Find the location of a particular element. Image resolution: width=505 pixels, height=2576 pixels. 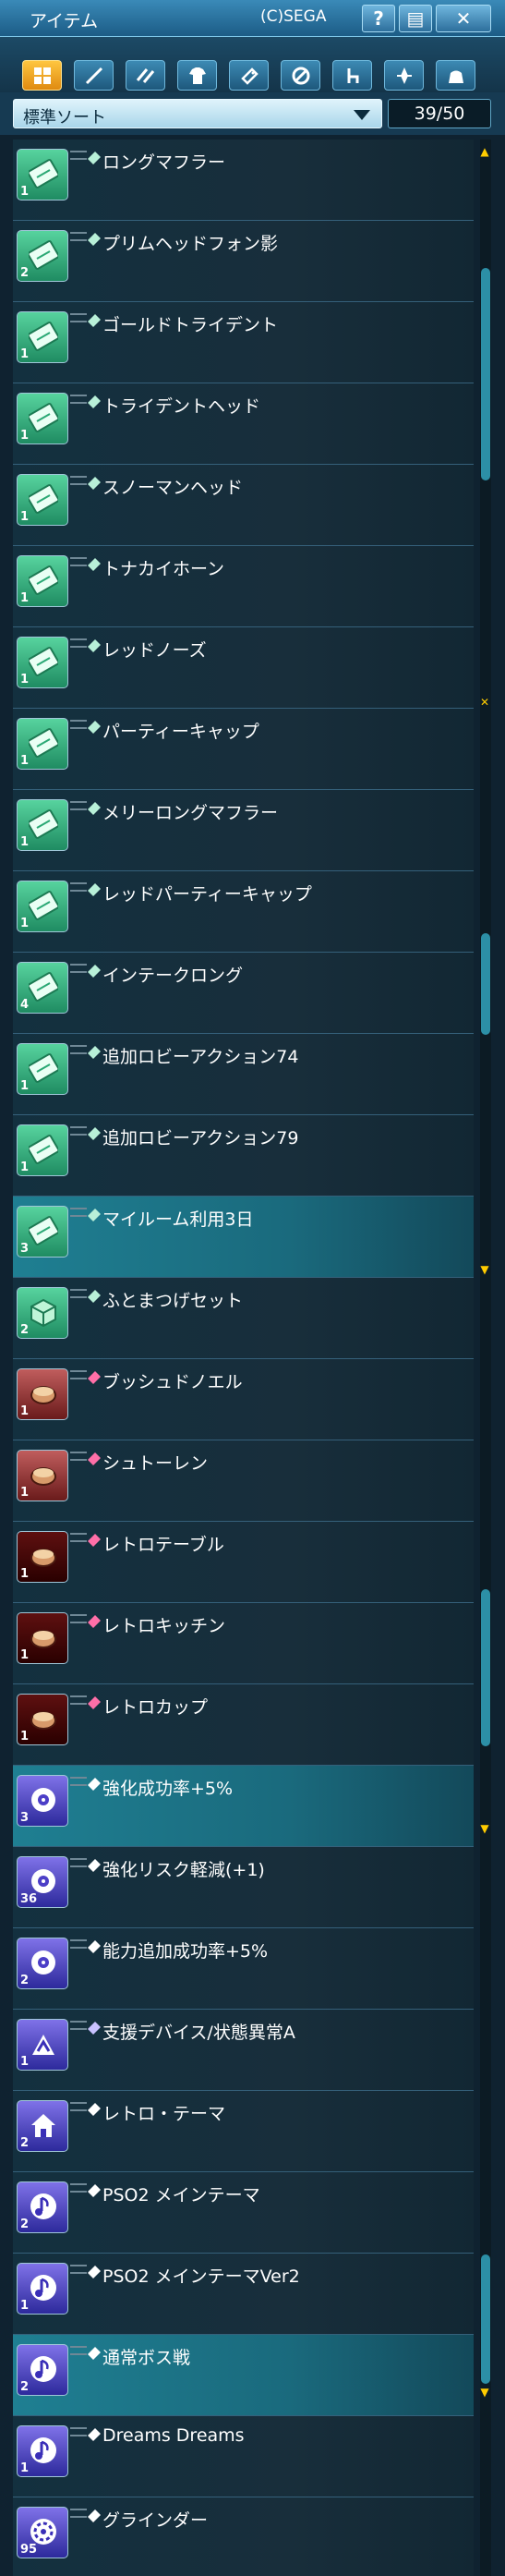

sort-dropdown: 標準ソート is located at coordinates (197, 113).